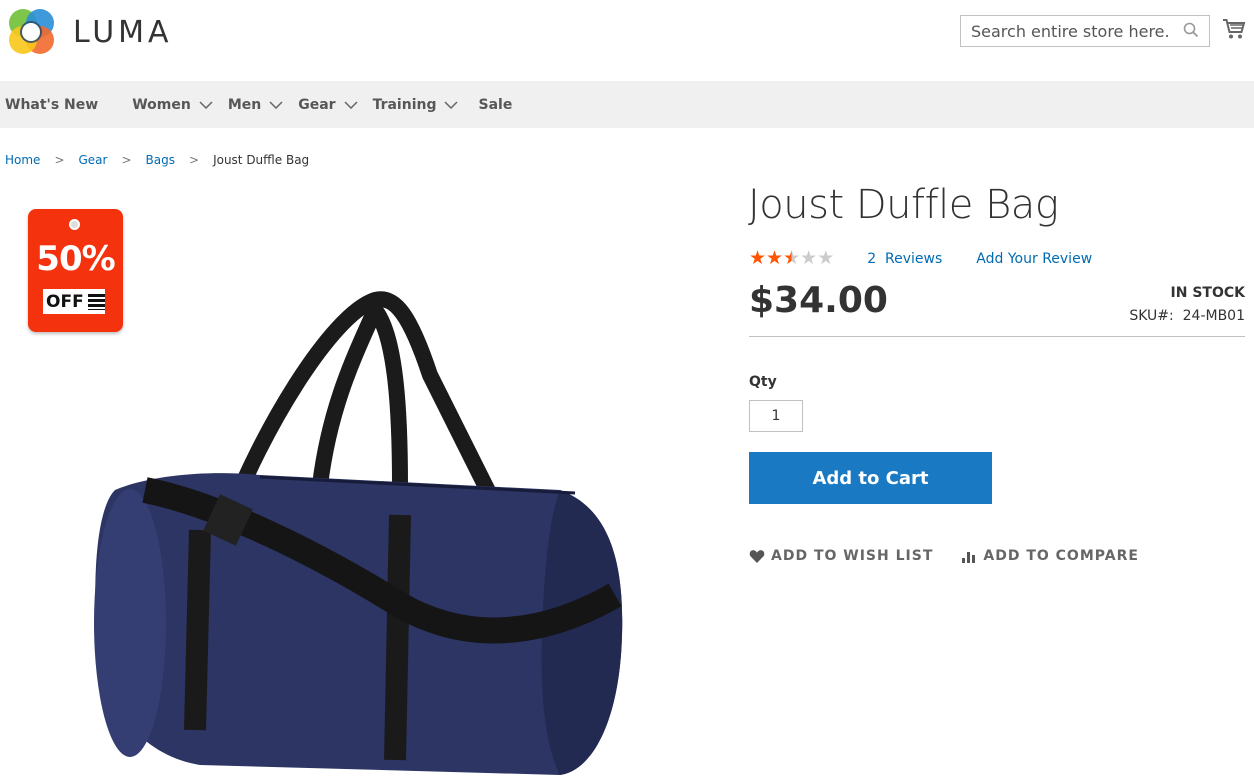 The width and height of the screenshot is (1254, 782). Describe the element at coordinates (123, 32) in the screenshot. I see `logo-text: LUMA` at that location.